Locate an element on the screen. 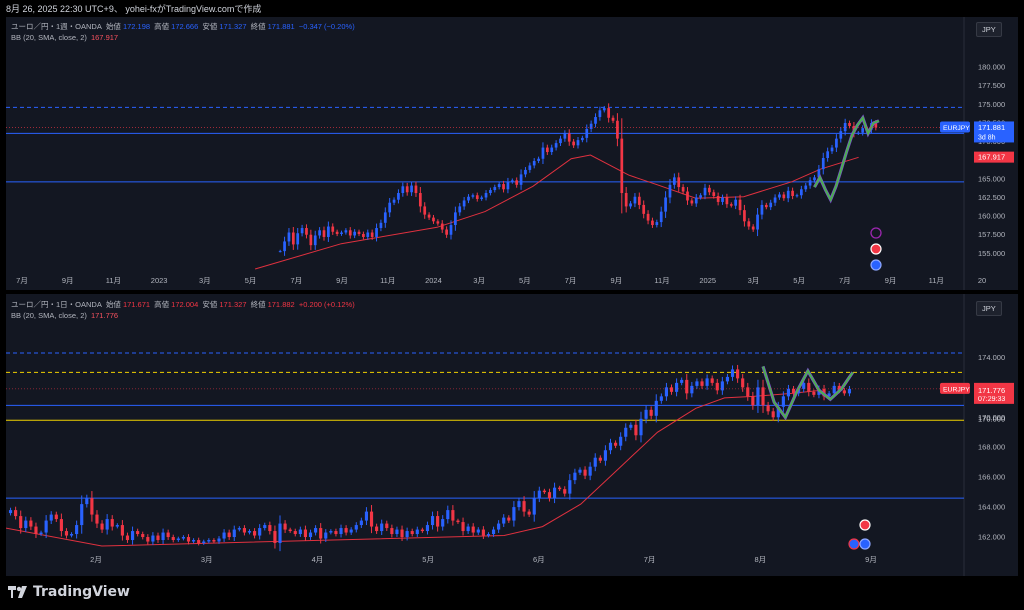 This screenshot has height=610, width=1024. daily-bb-legend: BB (20, SMA, close, 2) 171.776 is located at coordinates (65, 315).